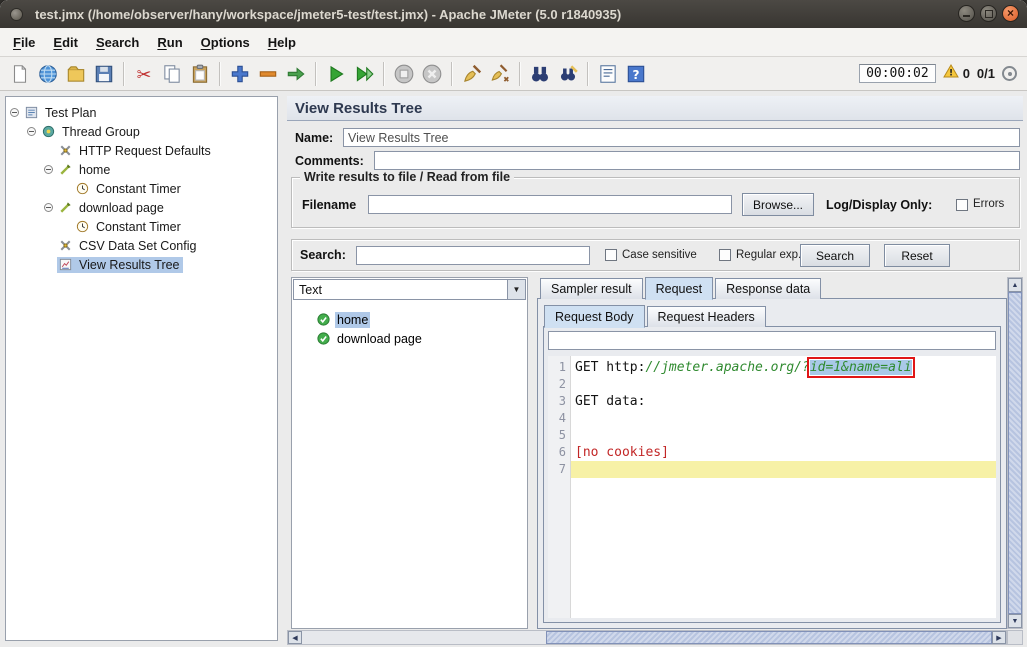 The height and width of the screenshot is (647, 1027). Describe the element at coordinates (20, 73) in the screenshot. I see `new-file-icon` at that location.